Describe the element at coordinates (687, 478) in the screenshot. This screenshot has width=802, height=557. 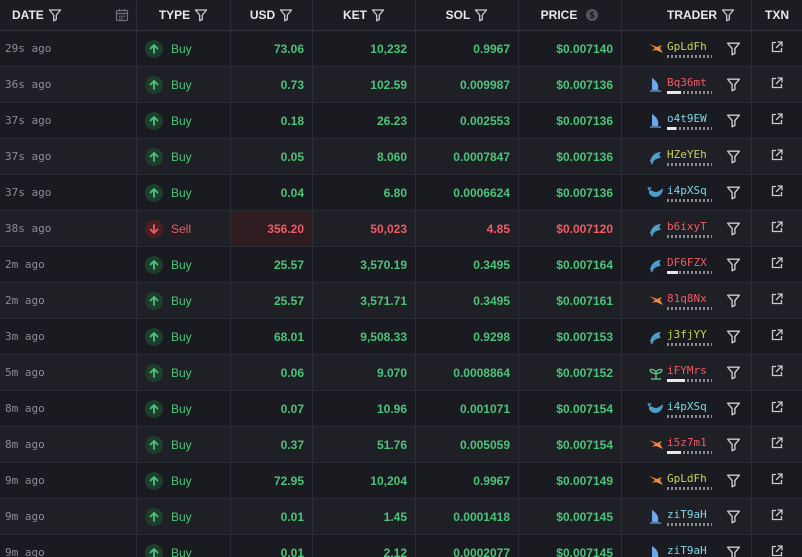
I see `trader-name: GpLdFh` at that location.